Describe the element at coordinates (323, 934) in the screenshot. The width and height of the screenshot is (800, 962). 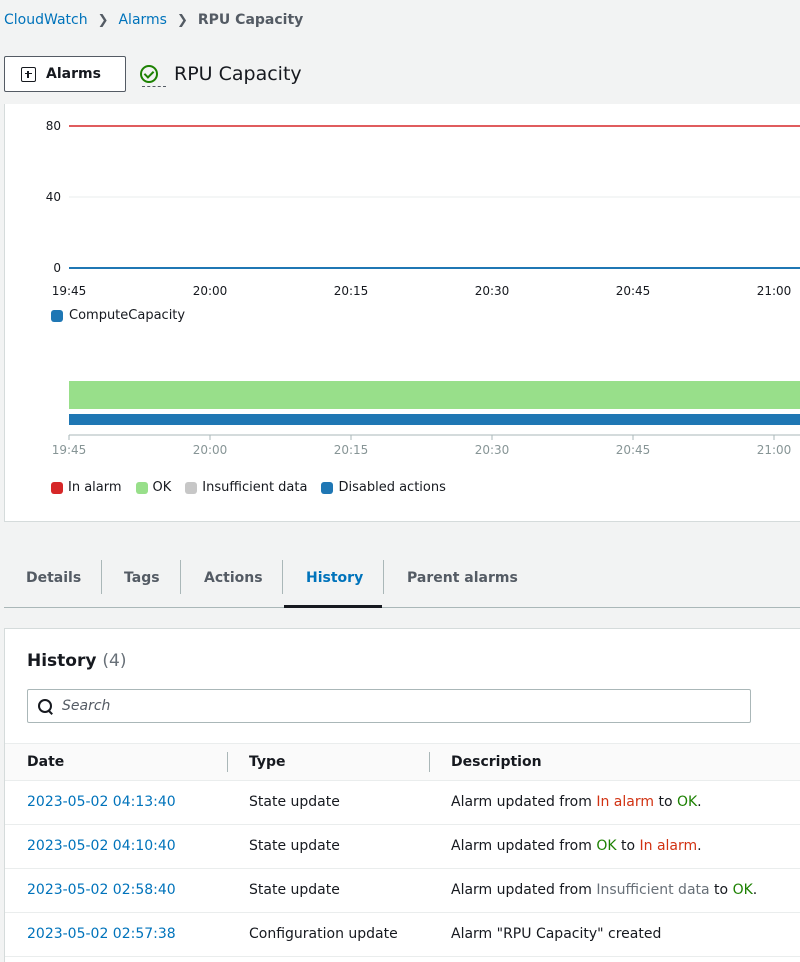
I see `history-type: Configuration update` at that location.